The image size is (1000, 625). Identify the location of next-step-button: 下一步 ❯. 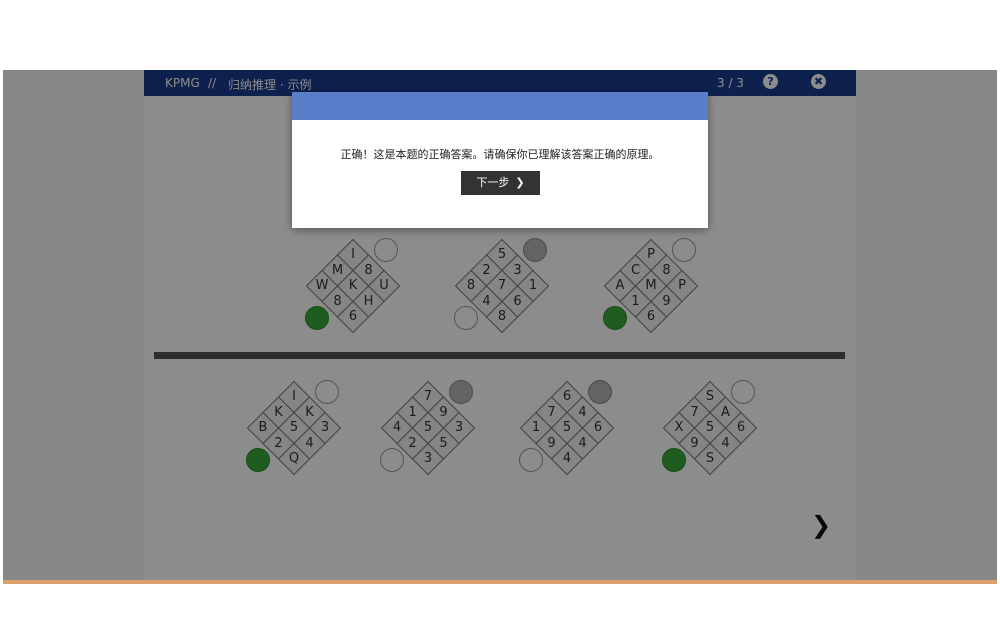
(500, 183).